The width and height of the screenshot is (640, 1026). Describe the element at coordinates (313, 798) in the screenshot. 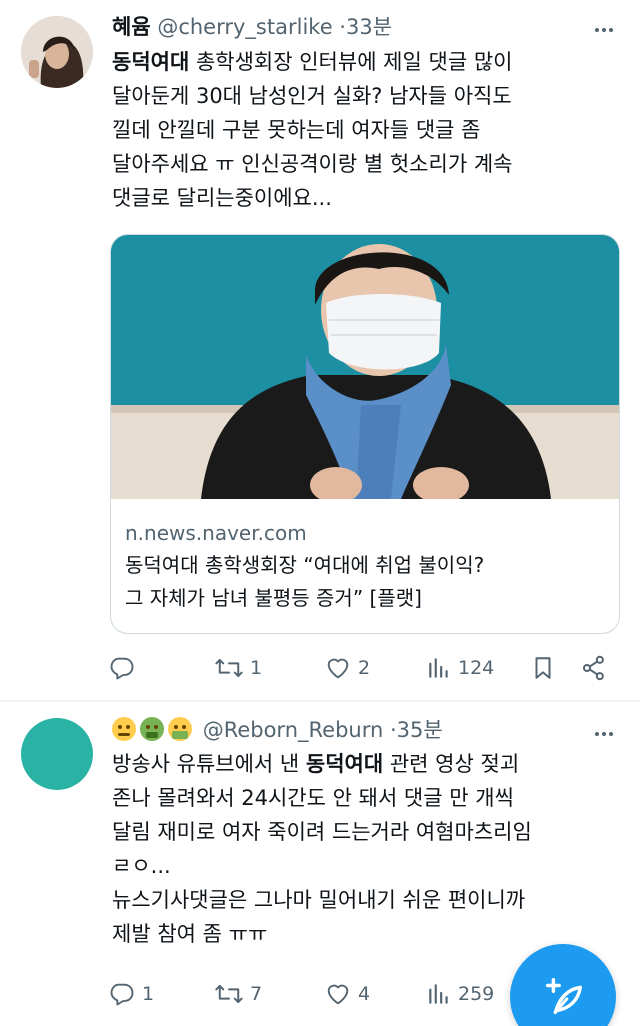

I see `tweet-text-line: 존나 몰려와서 24시간도 안 돼서 댓글 만 개씩` at that location.